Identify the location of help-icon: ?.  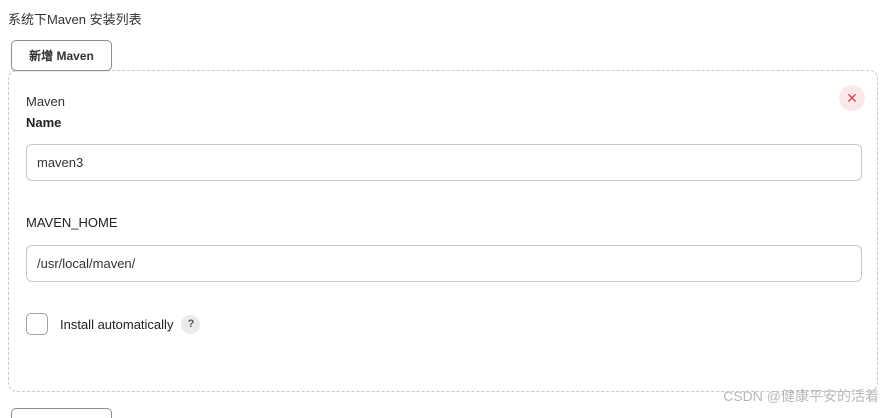
(191, 324).